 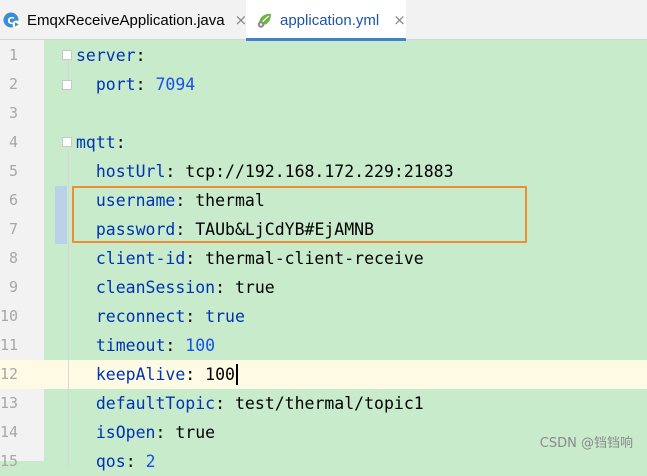 I want to click on yaml-value: thermal-client-receive, so click(x=314, y=258).